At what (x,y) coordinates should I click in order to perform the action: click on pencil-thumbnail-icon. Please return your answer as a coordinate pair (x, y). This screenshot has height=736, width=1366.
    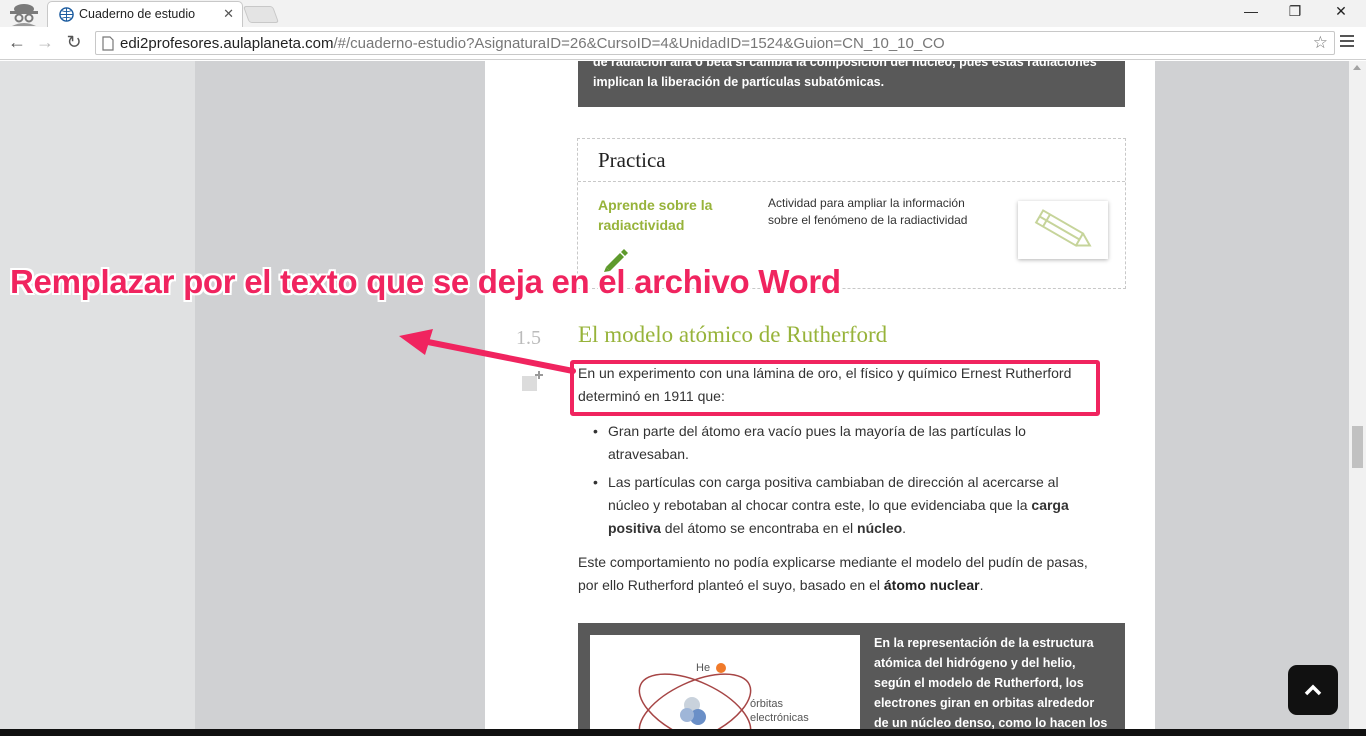
    Looking at the image, I should click on (1063, 228).